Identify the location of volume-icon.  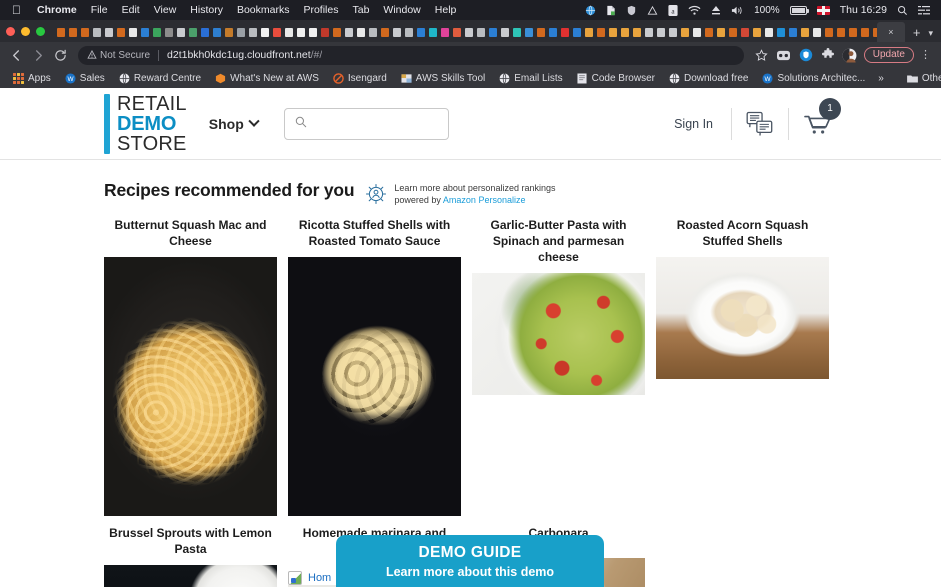
(737, 10).